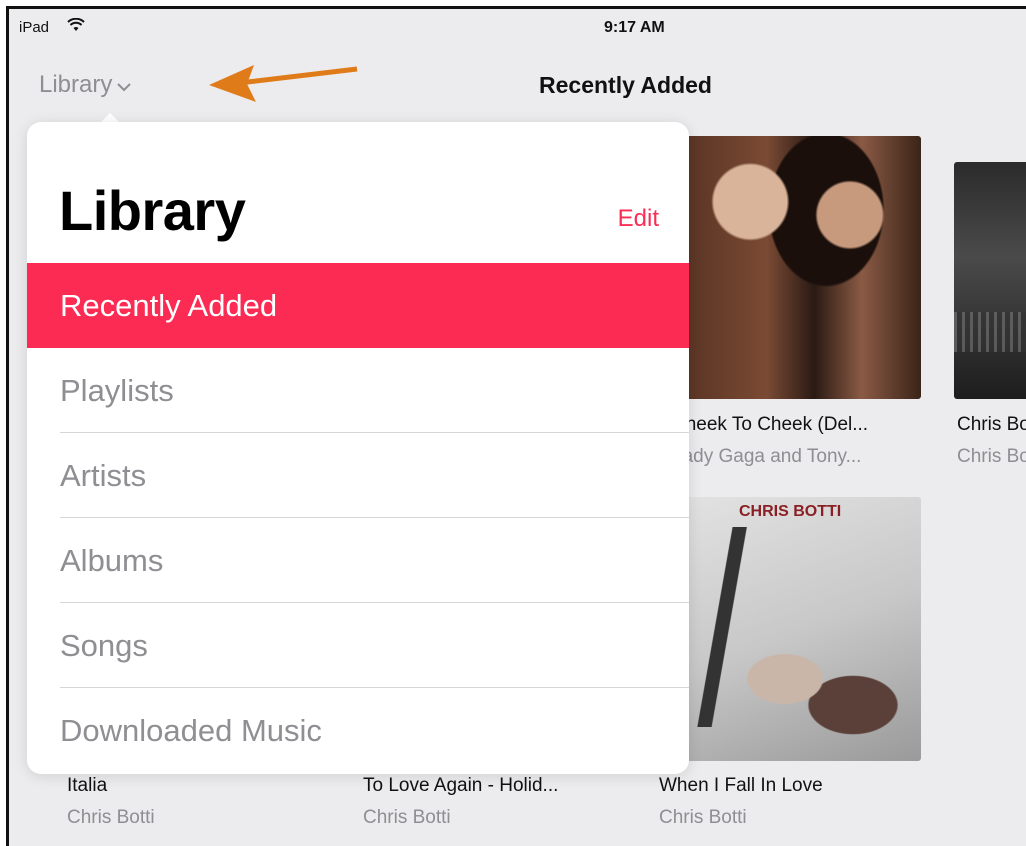 This screenshot has height=846, width=1026. Describe the element at coordinates (124, 87) in the screenshot. I see `chevron-down-icon` at that location.